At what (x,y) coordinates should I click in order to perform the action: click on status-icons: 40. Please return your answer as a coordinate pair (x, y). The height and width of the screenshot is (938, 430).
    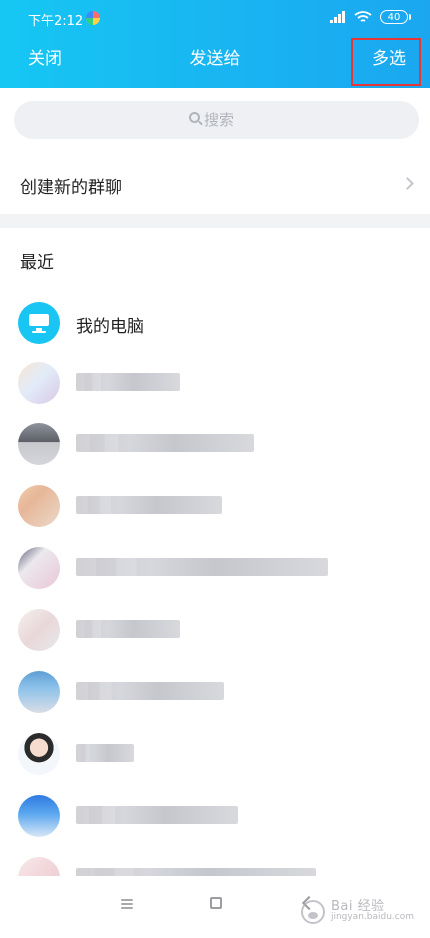
    Looking at the image, I should click on (370, 17).